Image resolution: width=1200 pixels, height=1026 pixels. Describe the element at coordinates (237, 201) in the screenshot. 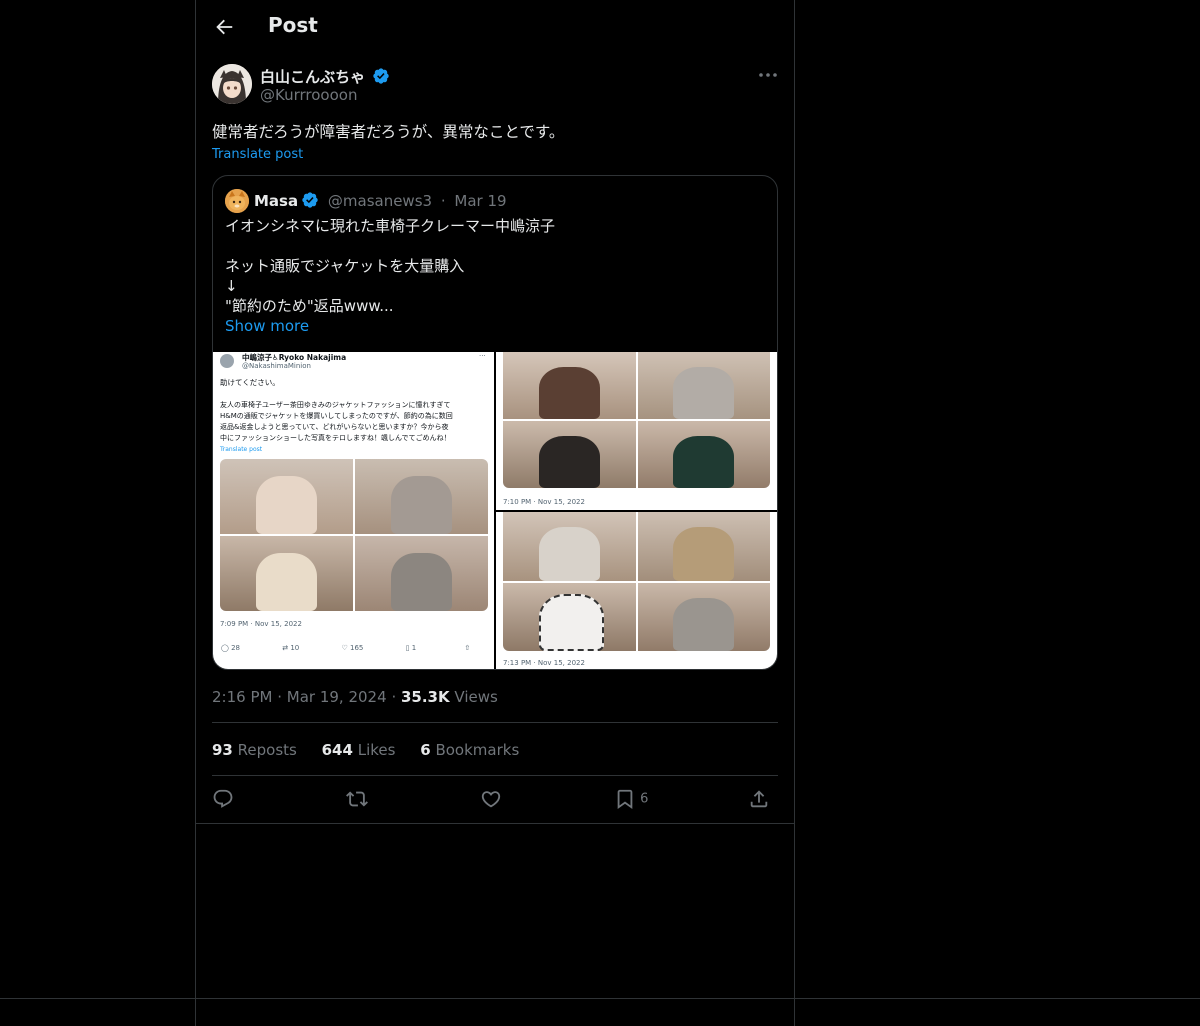

I see `quote-avatar` at that location.